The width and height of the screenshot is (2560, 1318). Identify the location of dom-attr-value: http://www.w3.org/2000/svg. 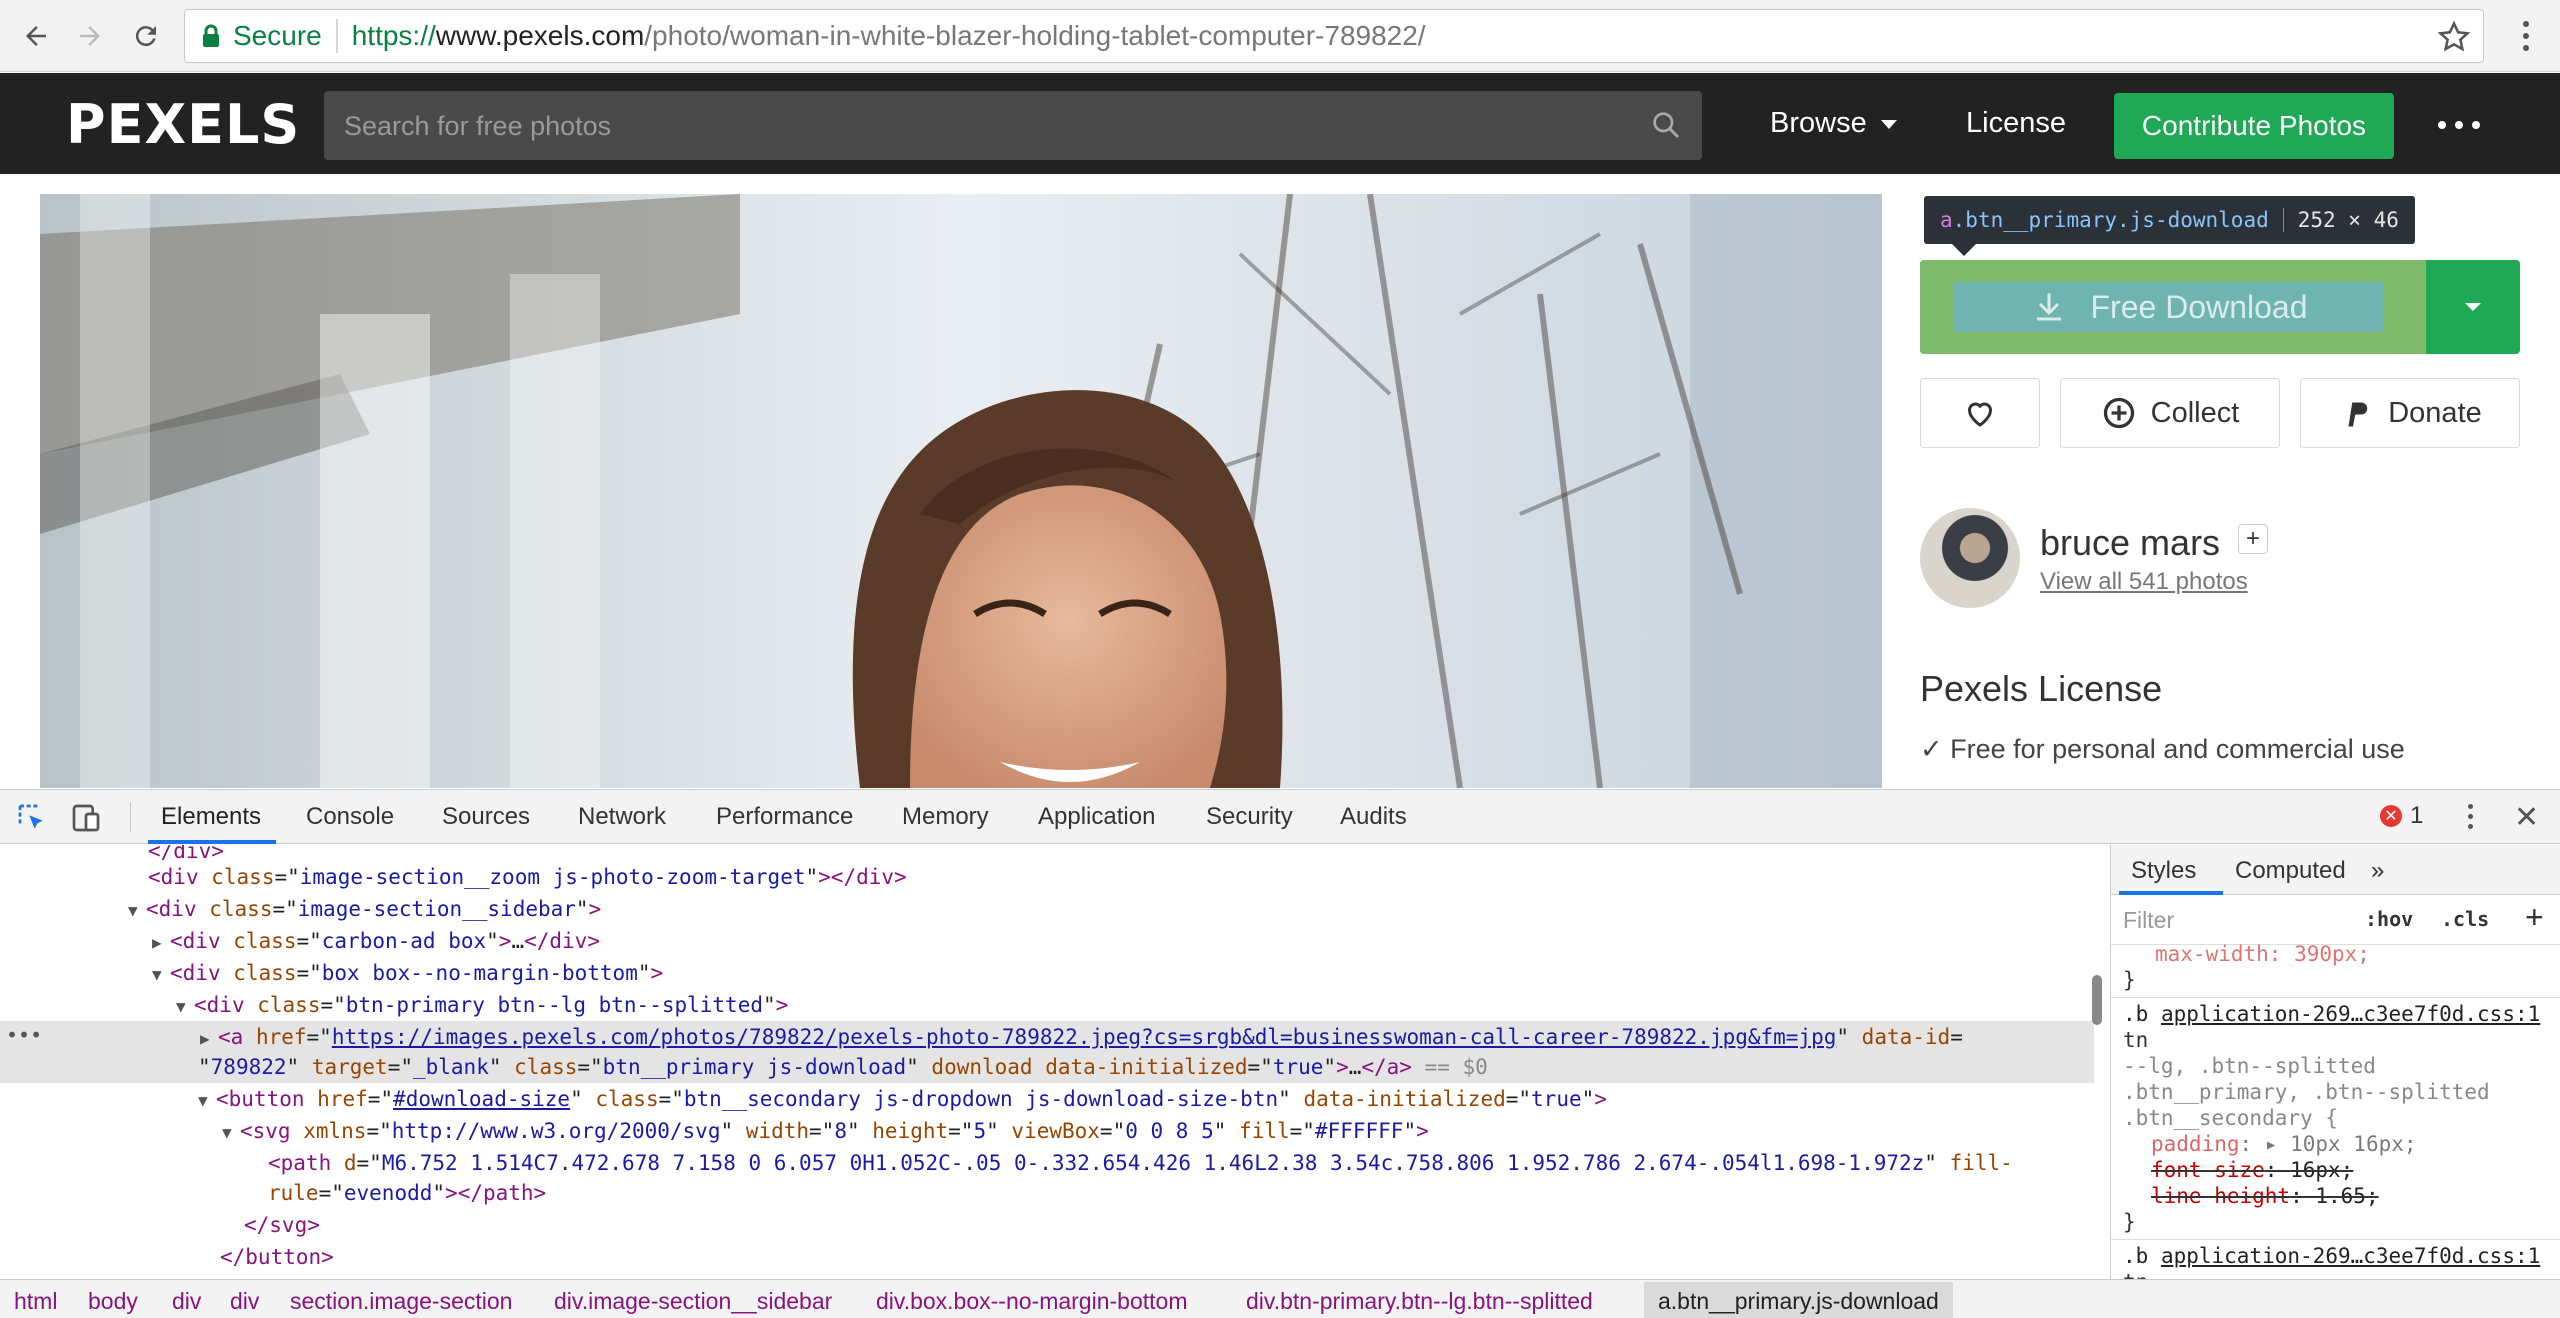
(556, 1131).